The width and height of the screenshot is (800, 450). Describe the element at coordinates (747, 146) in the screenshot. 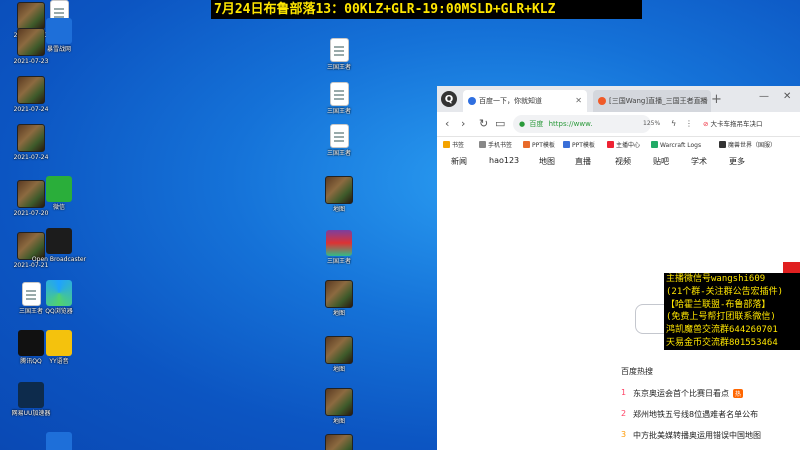

I see `bookmark-item: 魔兽世界（国服）` at that location.